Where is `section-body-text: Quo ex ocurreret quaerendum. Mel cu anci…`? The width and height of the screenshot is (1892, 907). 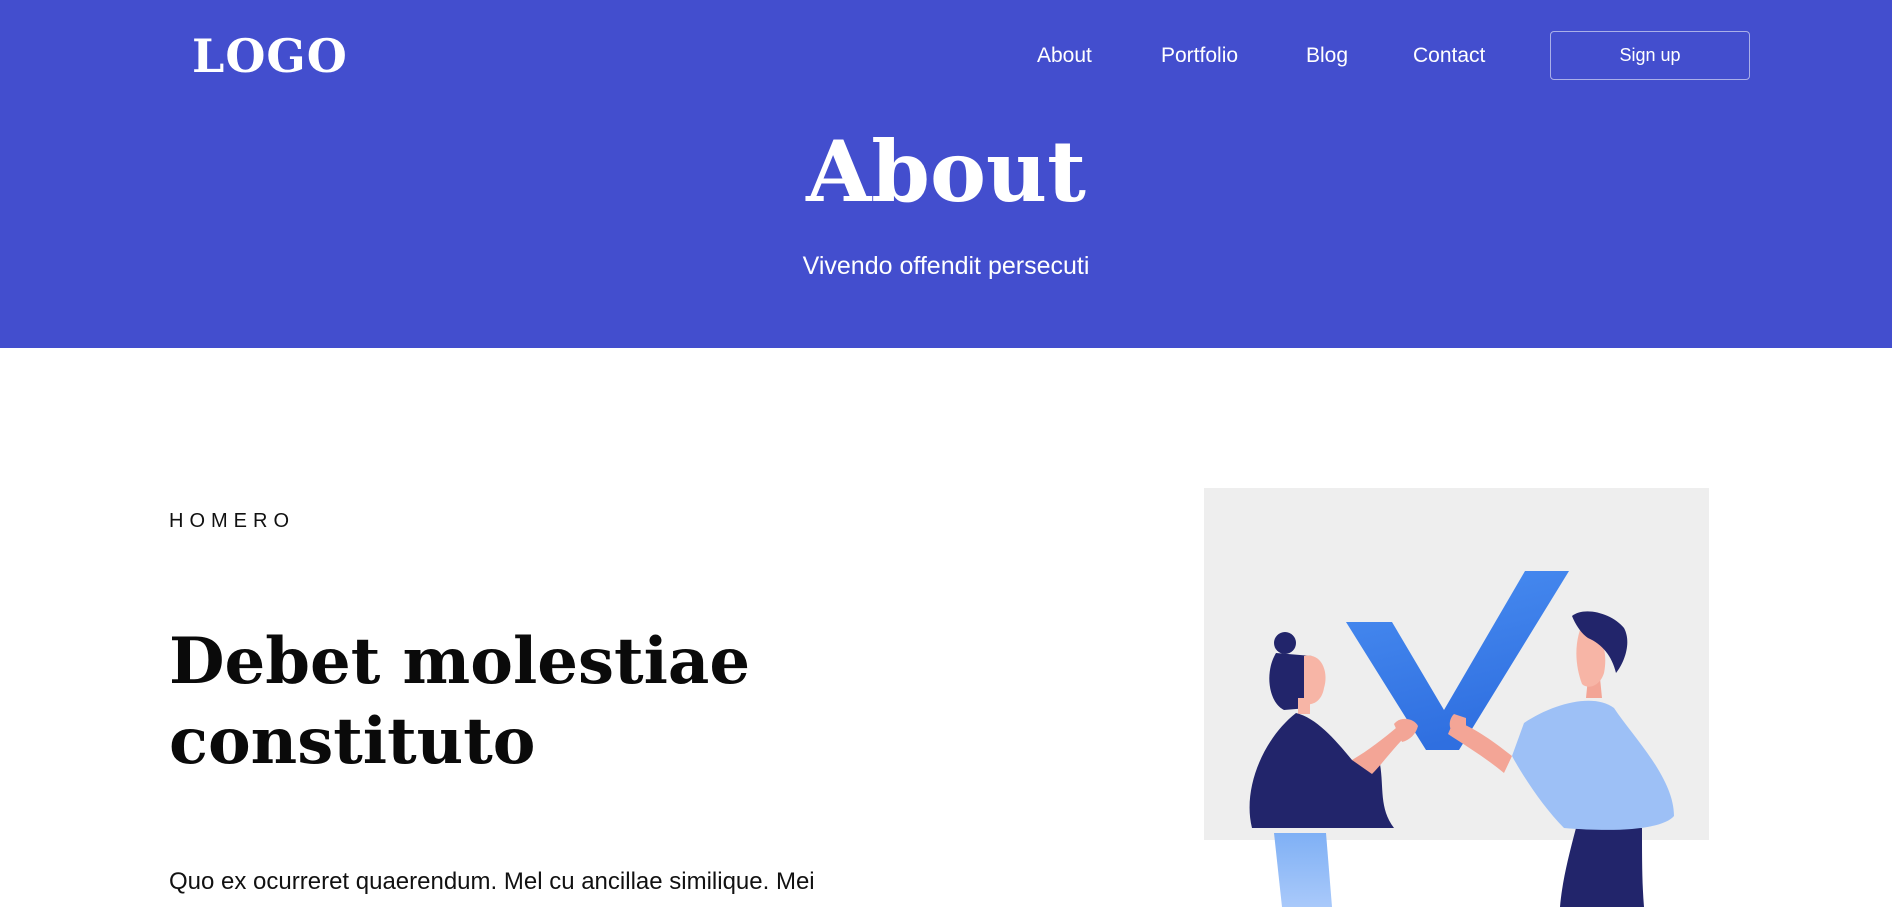 section-body-text: Quo ex ocurreret quaerendum. Mel cu anci… is located at coordinates (492, 881).